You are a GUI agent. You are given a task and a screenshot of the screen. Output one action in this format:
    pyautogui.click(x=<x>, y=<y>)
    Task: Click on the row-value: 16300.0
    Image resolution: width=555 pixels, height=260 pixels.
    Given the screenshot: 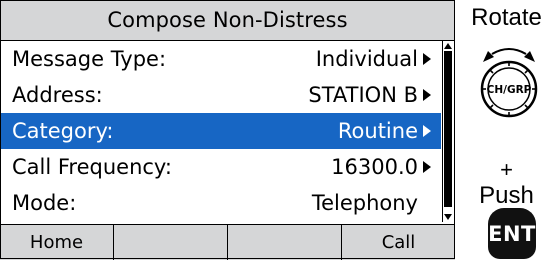 What is the action you would take?
    pyautogui.click(x=374, y=167)
    